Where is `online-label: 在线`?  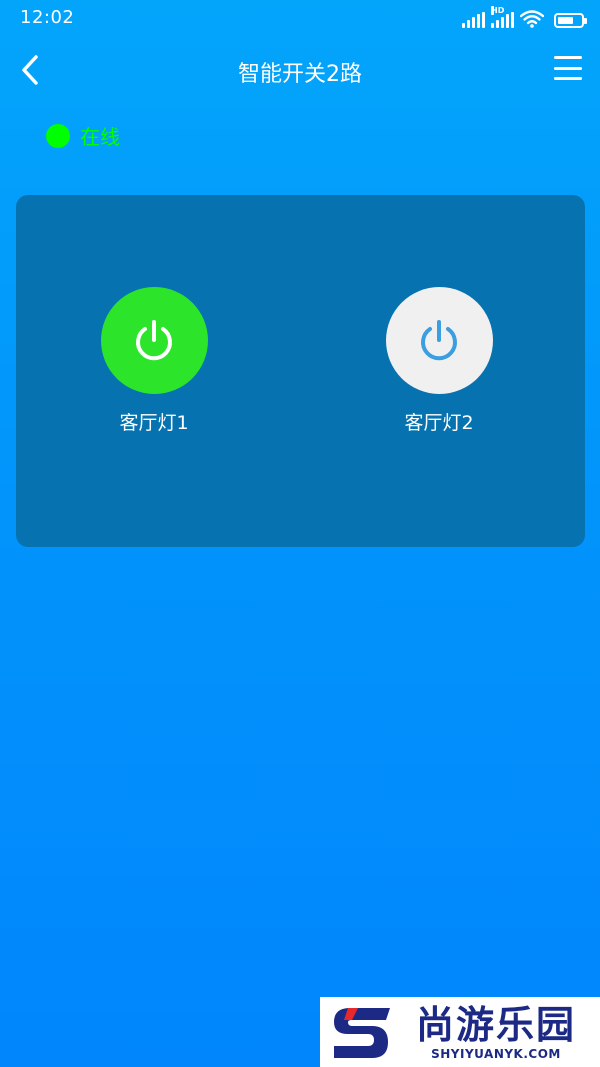 online-label: 在线 is located at coordinates (100, 137).